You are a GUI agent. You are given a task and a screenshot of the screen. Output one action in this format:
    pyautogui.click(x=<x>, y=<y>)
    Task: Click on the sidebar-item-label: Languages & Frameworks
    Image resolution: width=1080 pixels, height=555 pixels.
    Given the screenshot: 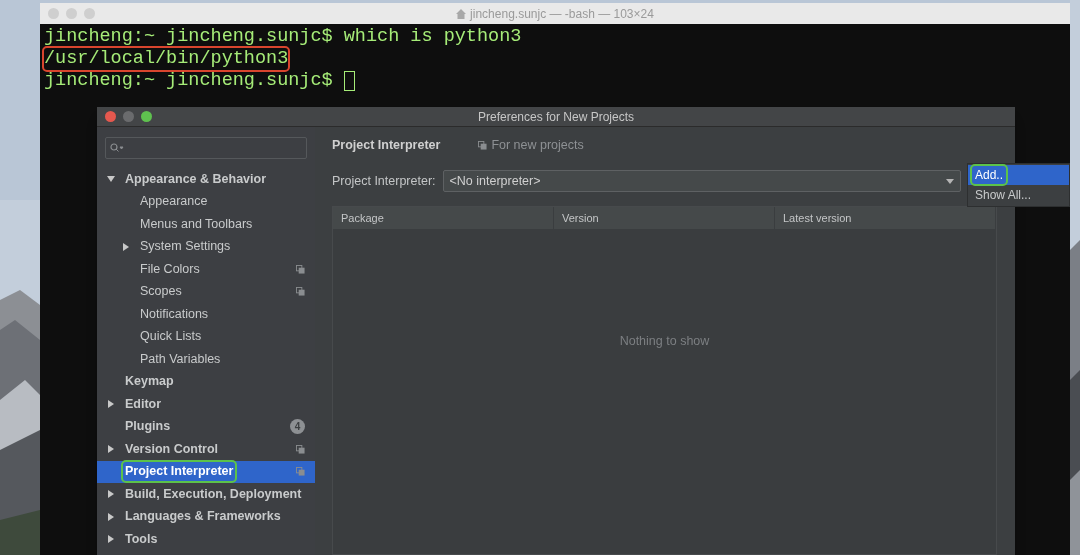 What is the action you would take?
    pyautogui.click(x=203, y=517)
    